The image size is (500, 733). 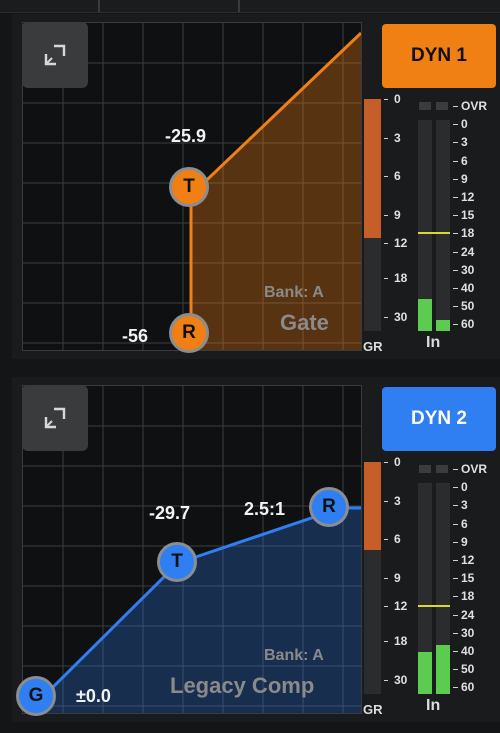 I want to click on in-scale-label: 15, so click(x=468, y=578).